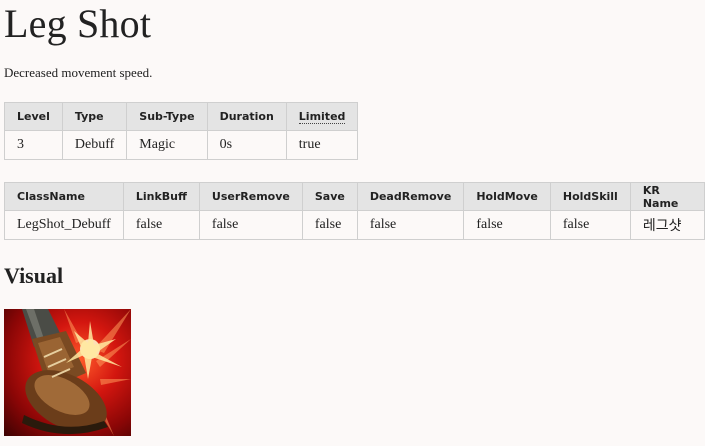 This screenshot has width=705, height=446. What do you see at coordinates (78, 72) in the screenshot?
I see `description: Decreased movement speed.` at bounding box center [78, 72].